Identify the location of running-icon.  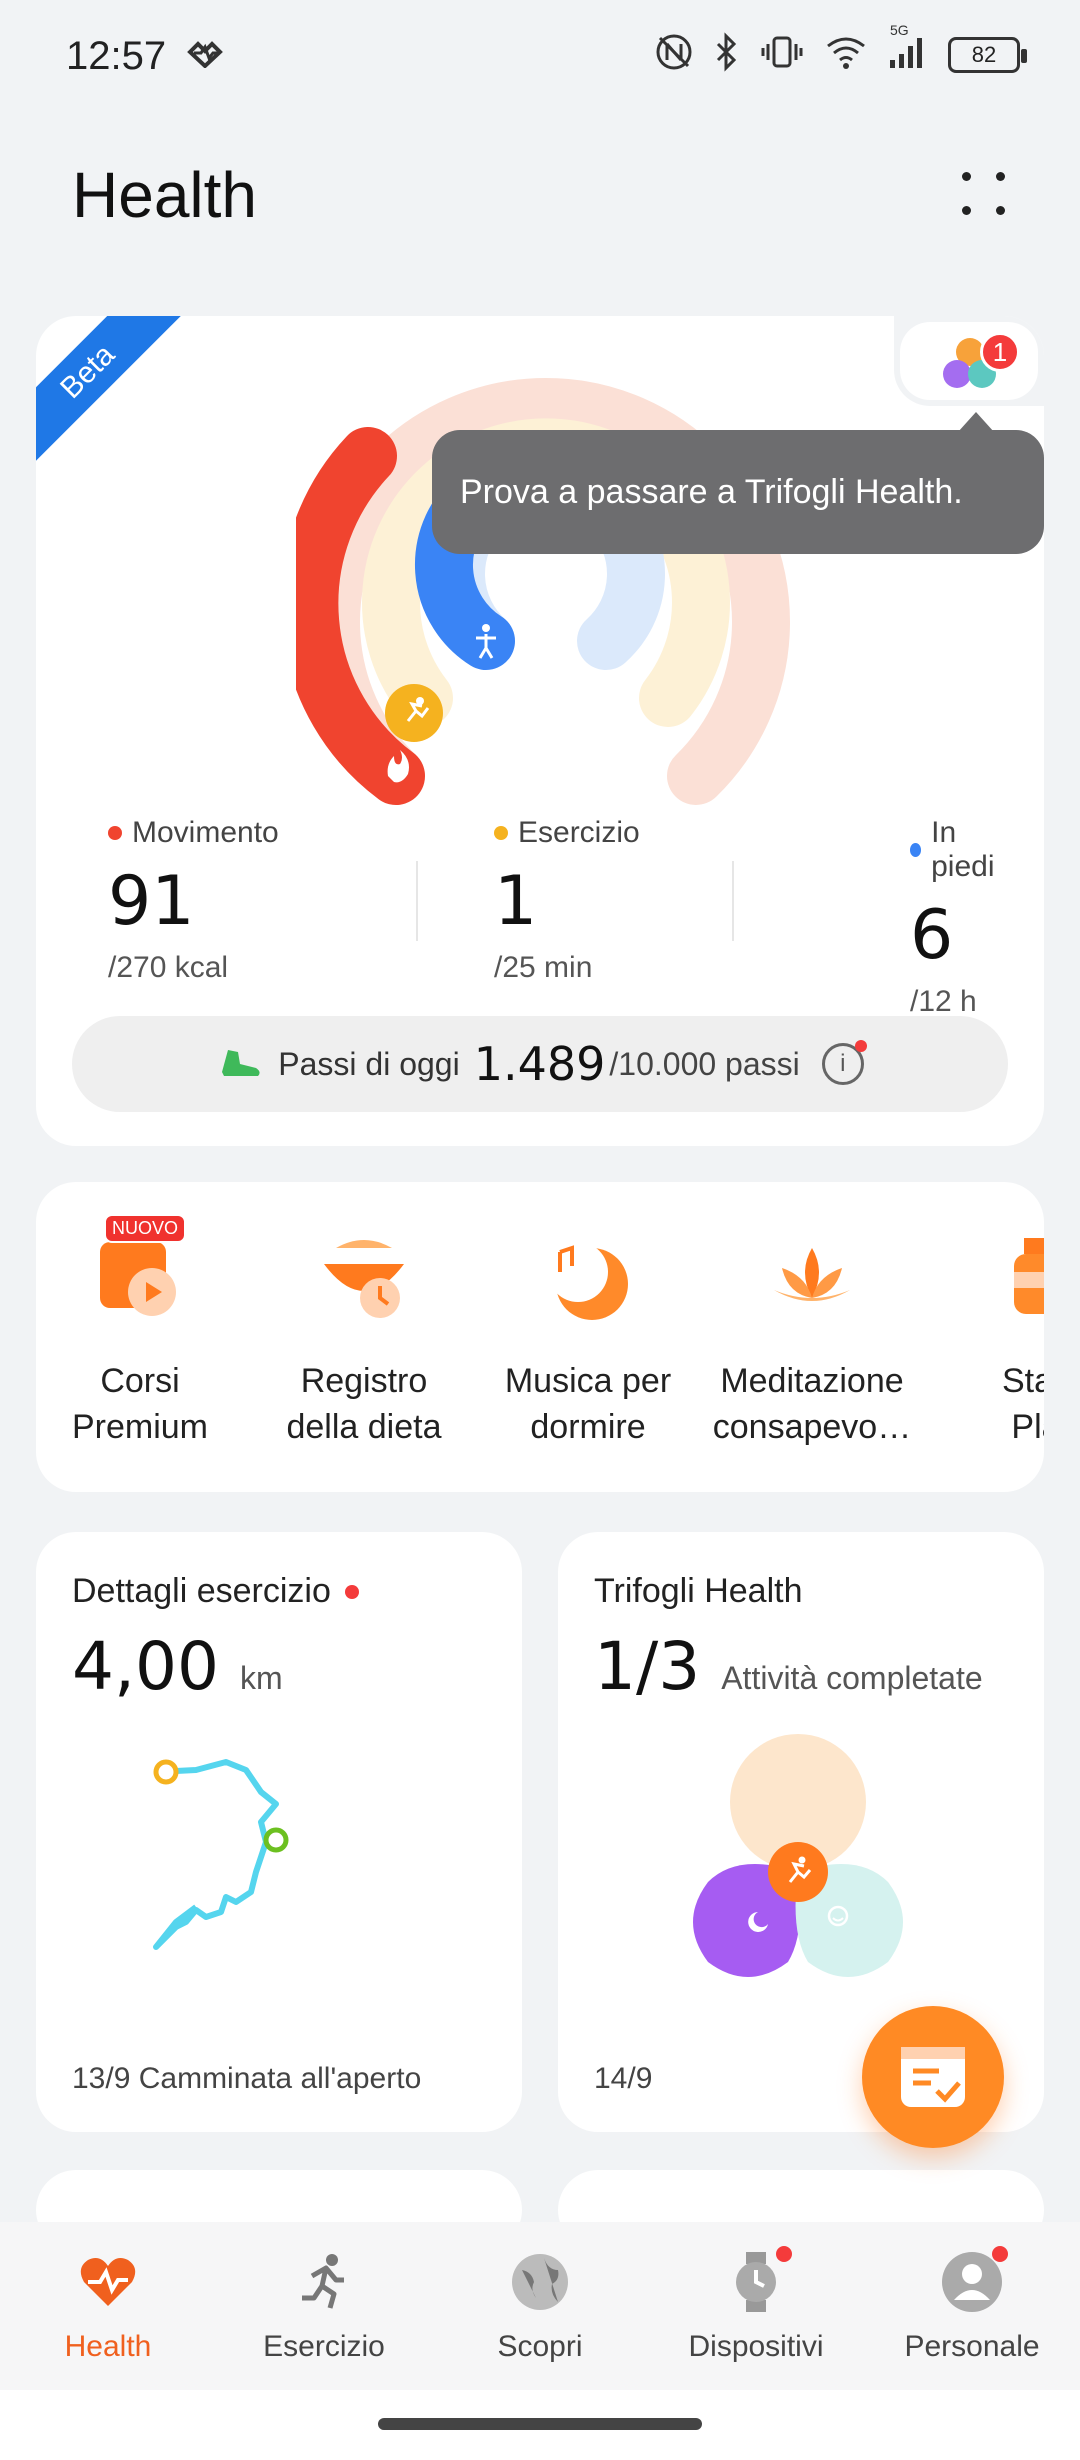
(324, 2282).